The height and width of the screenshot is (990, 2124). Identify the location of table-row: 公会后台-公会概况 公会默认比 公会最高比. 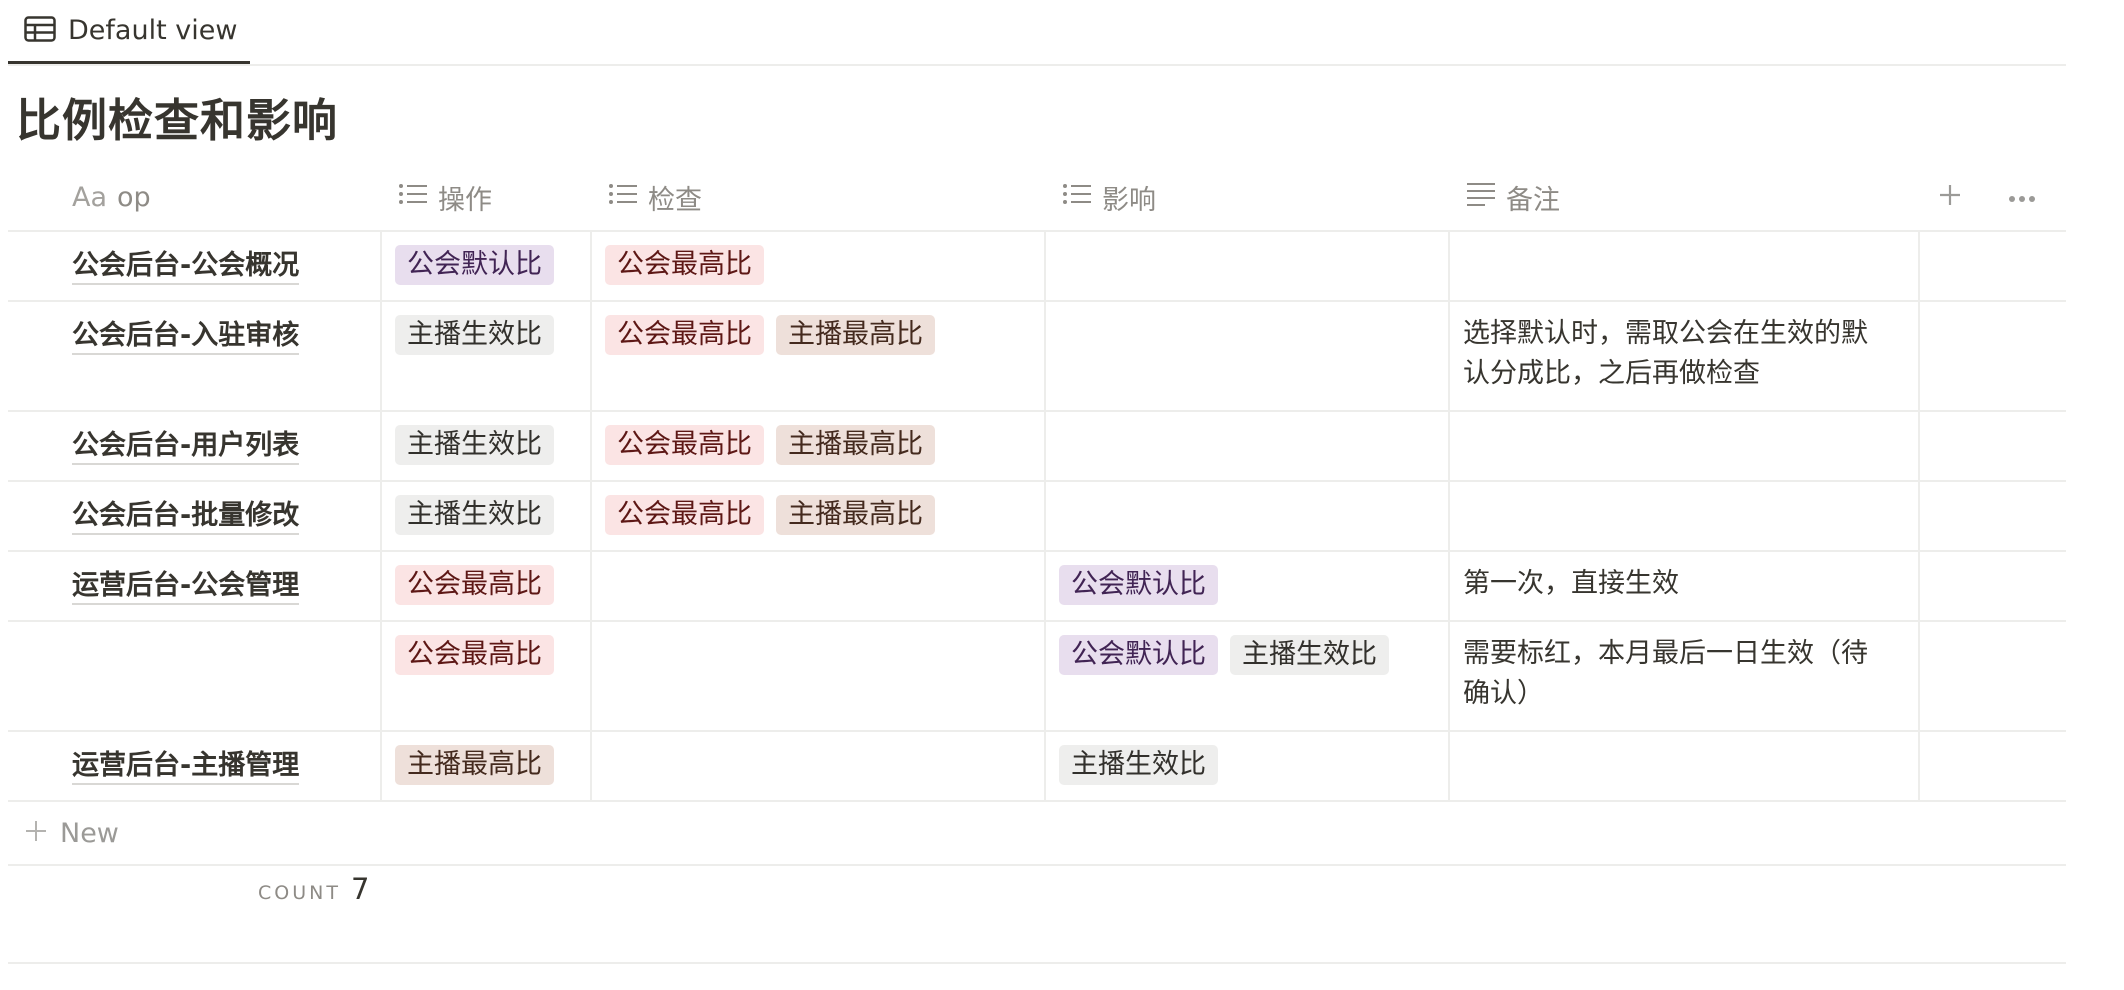
(1037, 267).